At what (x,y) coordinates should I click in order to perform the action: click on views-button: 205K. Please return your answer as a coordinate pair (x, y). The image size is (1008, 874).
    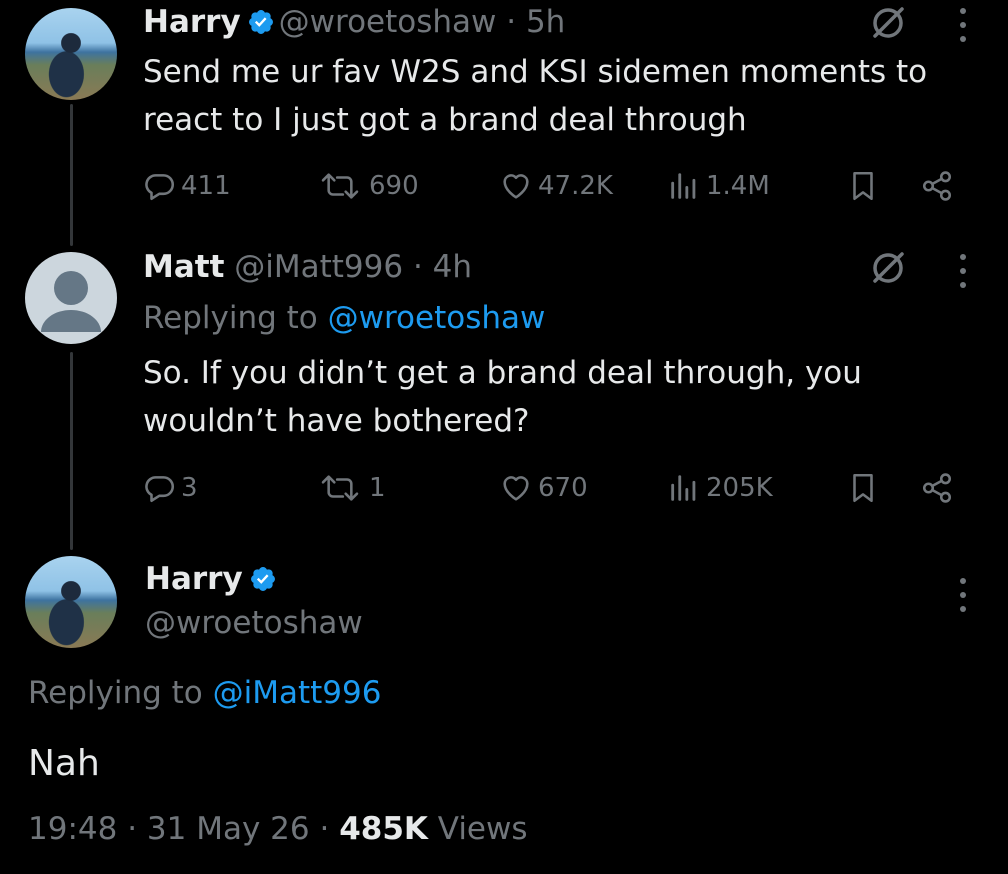
    Looking at the image, I should click on (719, 488).